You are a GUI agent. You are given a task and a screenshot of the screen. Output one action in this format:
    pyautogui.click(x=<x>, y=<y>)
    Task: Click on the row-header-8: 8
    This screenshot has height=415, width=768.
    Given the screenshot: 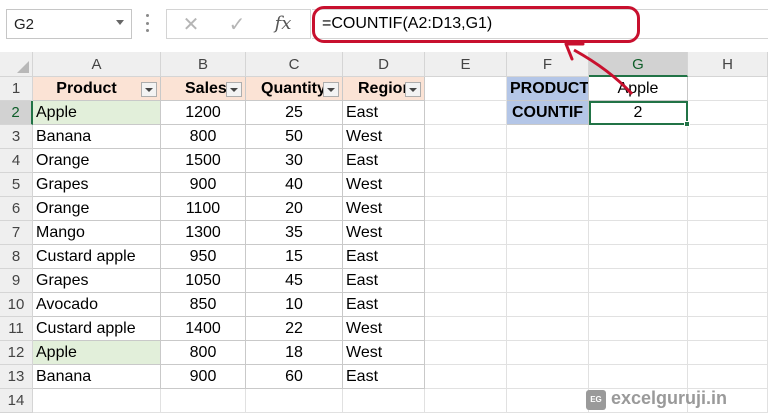 What is the action you would take?
    pyautogui.click(x=16, y=257)
    